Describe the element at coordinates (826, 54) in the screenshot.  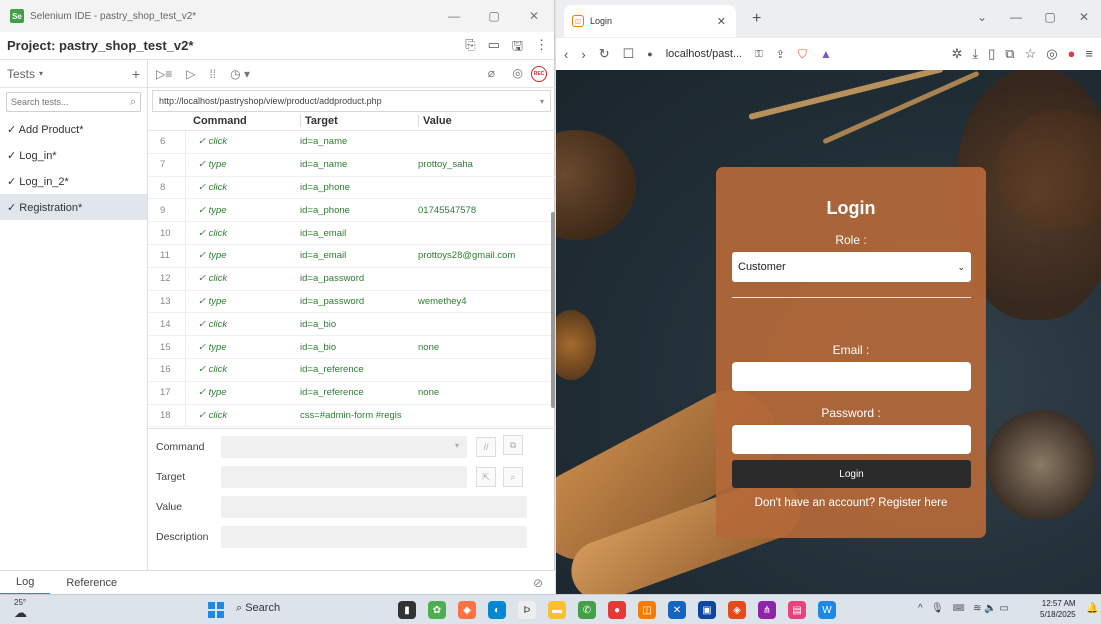
I see `brave-rewards-icon: ▲` at that location.